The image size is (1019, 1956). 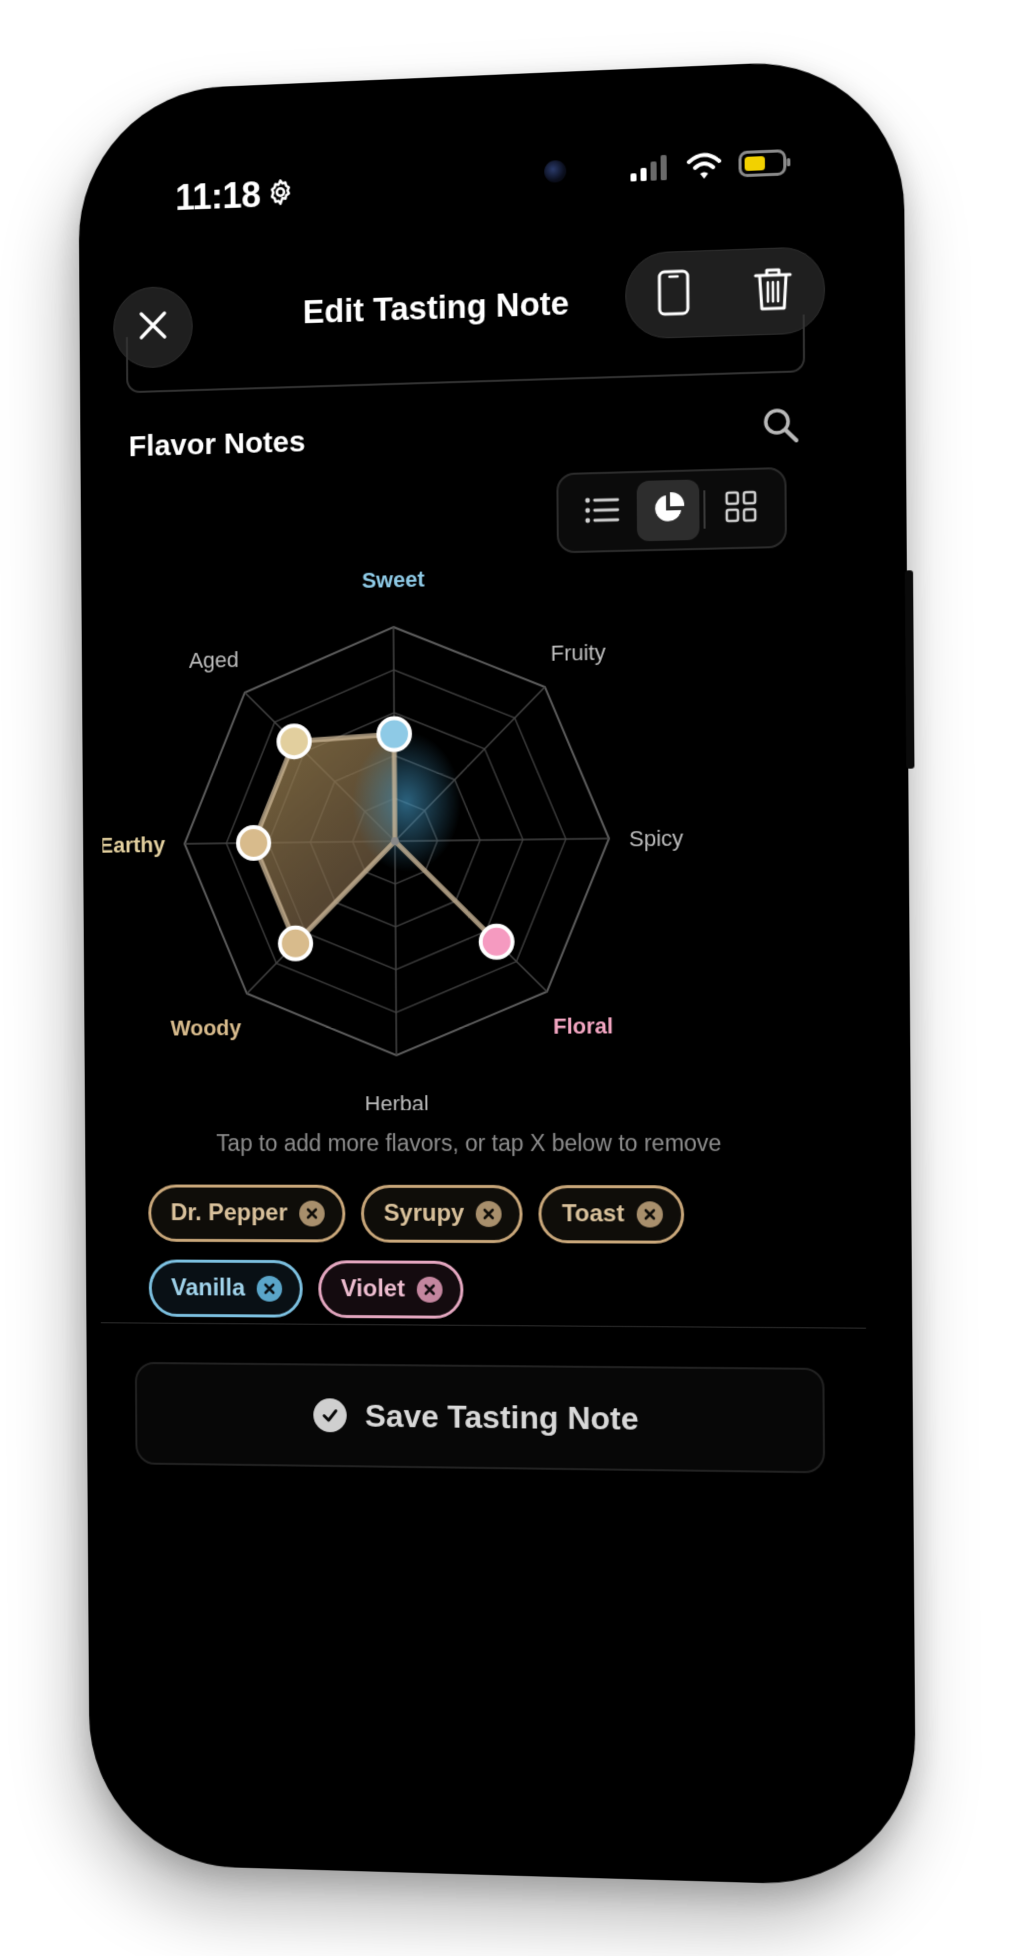 I want to click on chart-view-button, so click(x=668, y=510).